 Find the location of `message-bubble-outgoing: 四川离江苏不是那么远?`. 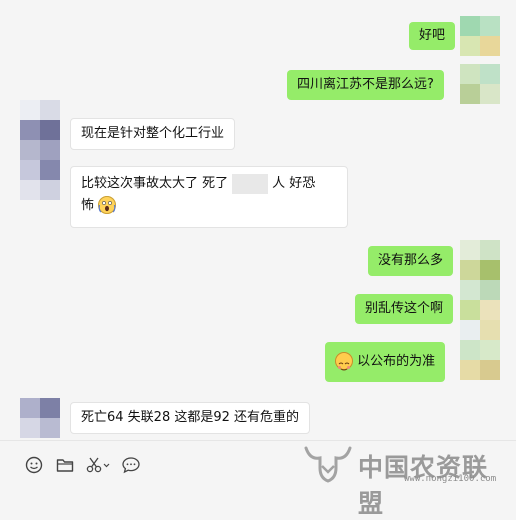

message-bubble-outgoing: 四川离江苏不是那么远? is located at coordinates (365, 85).